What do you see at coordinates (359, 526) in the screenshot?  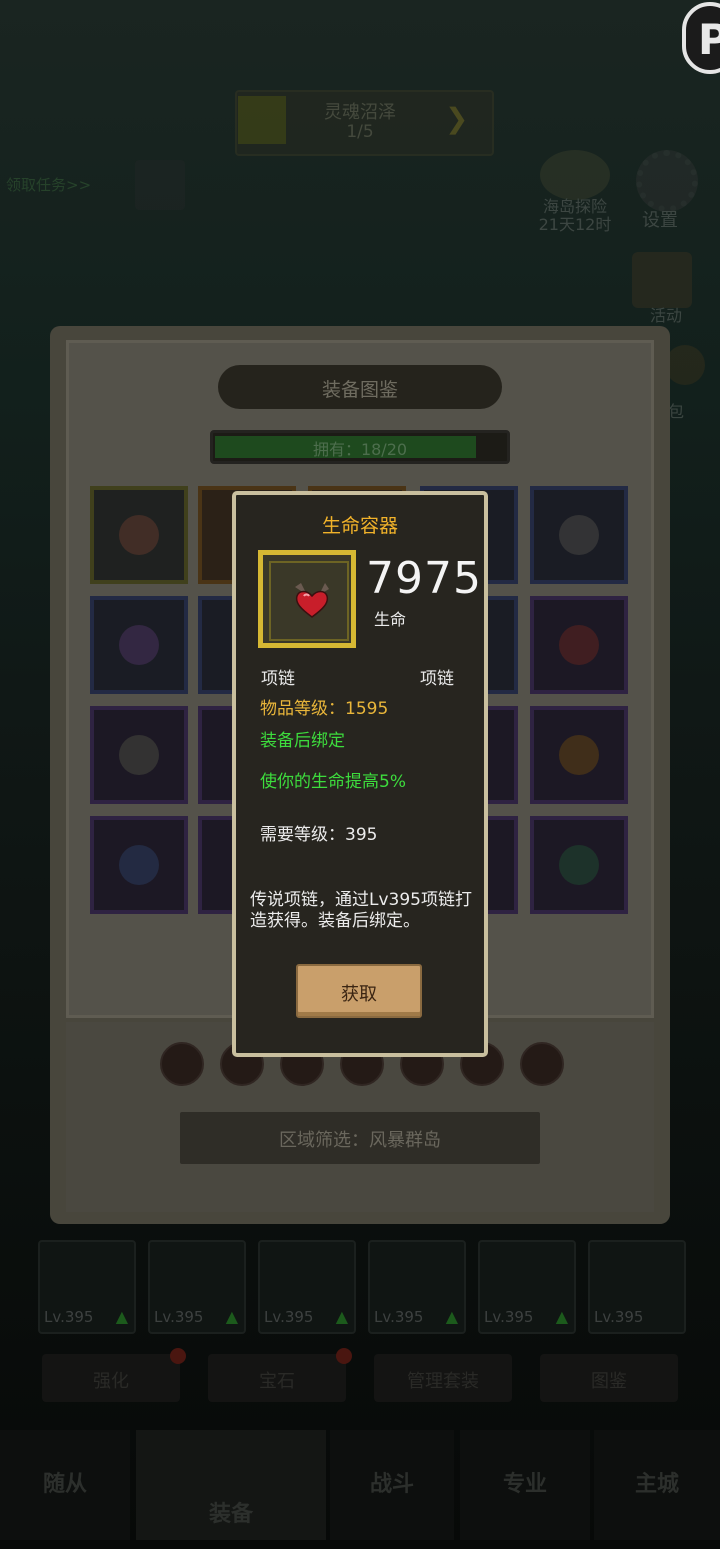 I see `item-name: 生命容器` at bounding box center [359, 526].